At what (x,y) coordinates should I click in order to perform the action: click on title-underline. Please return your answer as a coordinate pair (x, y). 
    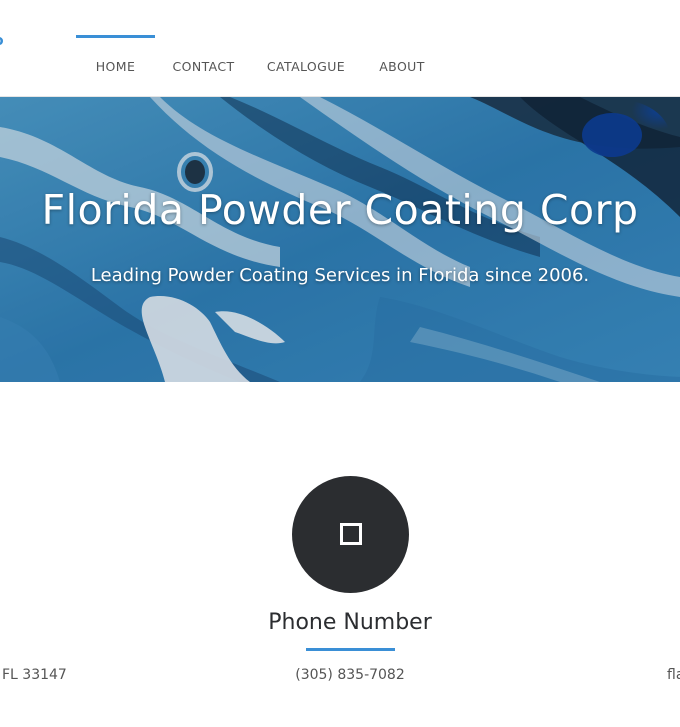
    Looking at the image, I should click on (350, 649).